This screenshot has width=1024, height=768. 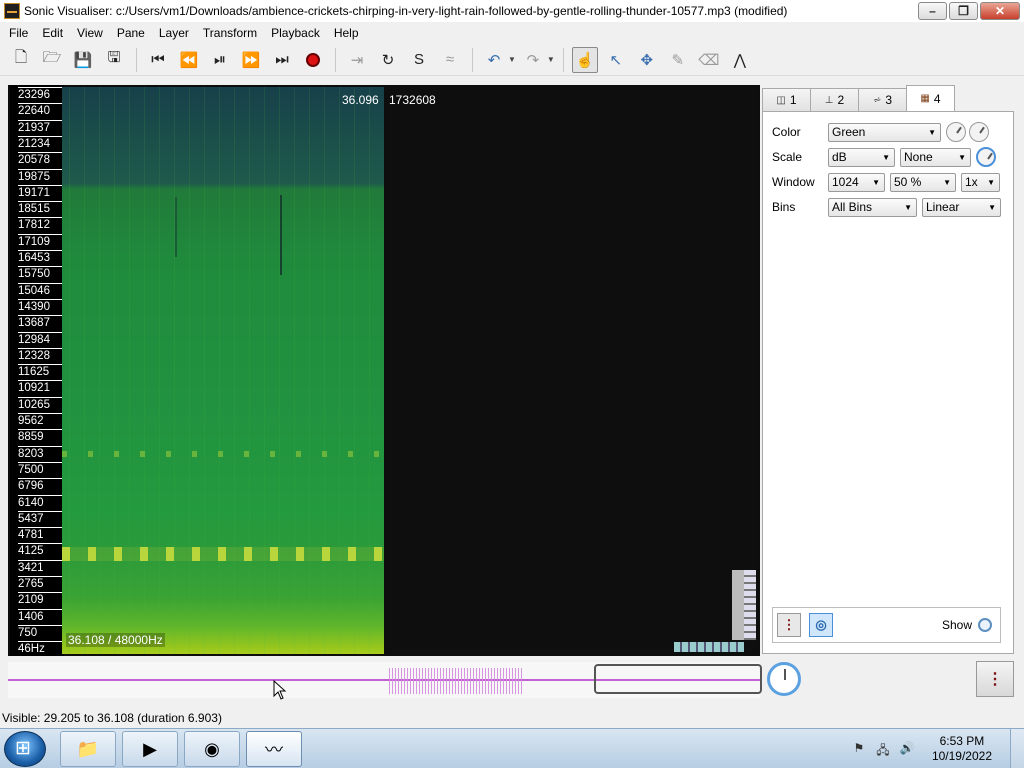 I want to click on network-icon: 🖧, so click(x=883, y=749).